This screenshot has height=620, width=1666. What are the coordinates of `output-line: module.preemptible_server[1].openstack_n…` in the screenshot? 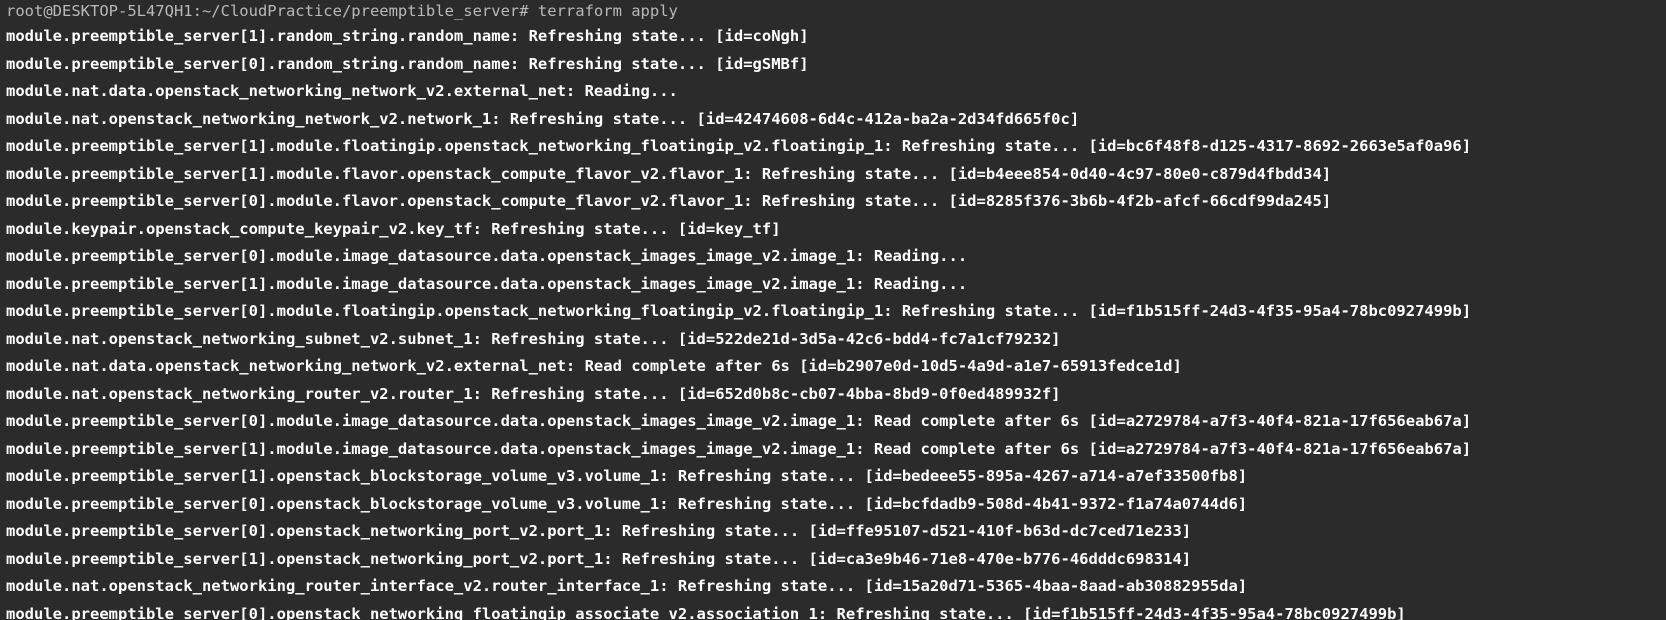 It's located at (599, 558).